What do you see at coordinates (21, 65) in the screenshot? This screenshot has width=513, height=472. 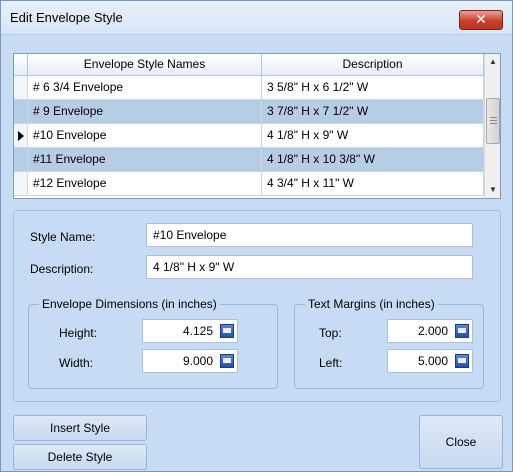 I see `header-selector-cell` at bounding box center [21, 65].